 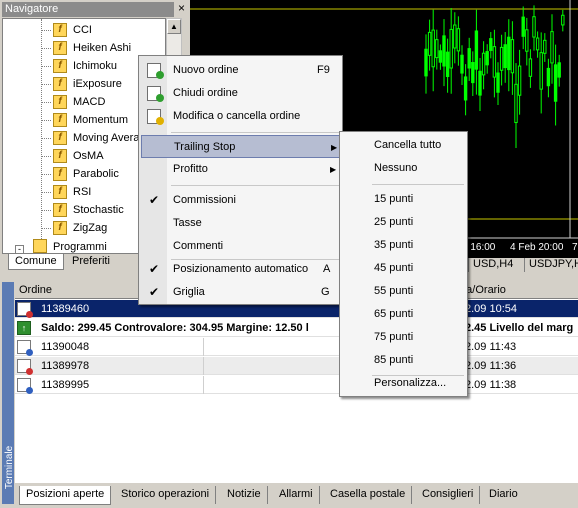 What do you see at coordinates (491, 347) in the screenshot?
I see `order-time: 2.09 11:43` at bounding box center [491, 347].